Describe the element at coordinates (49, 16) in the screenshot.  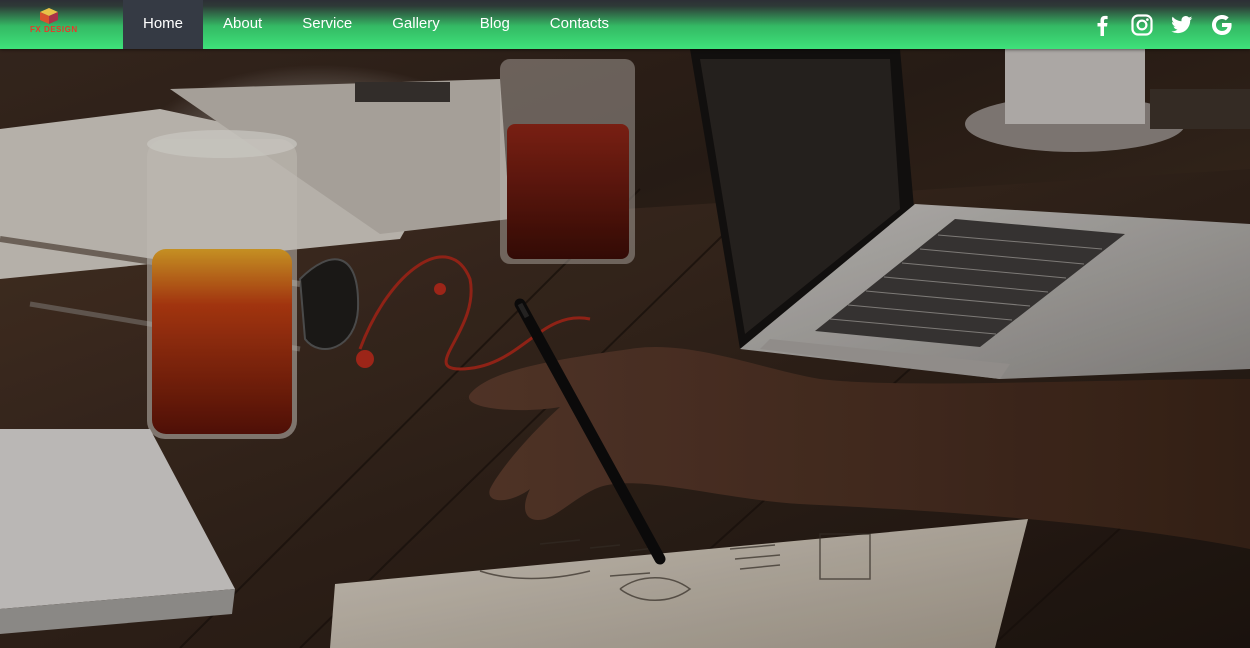
I see `logo-cube-icon` at that location.